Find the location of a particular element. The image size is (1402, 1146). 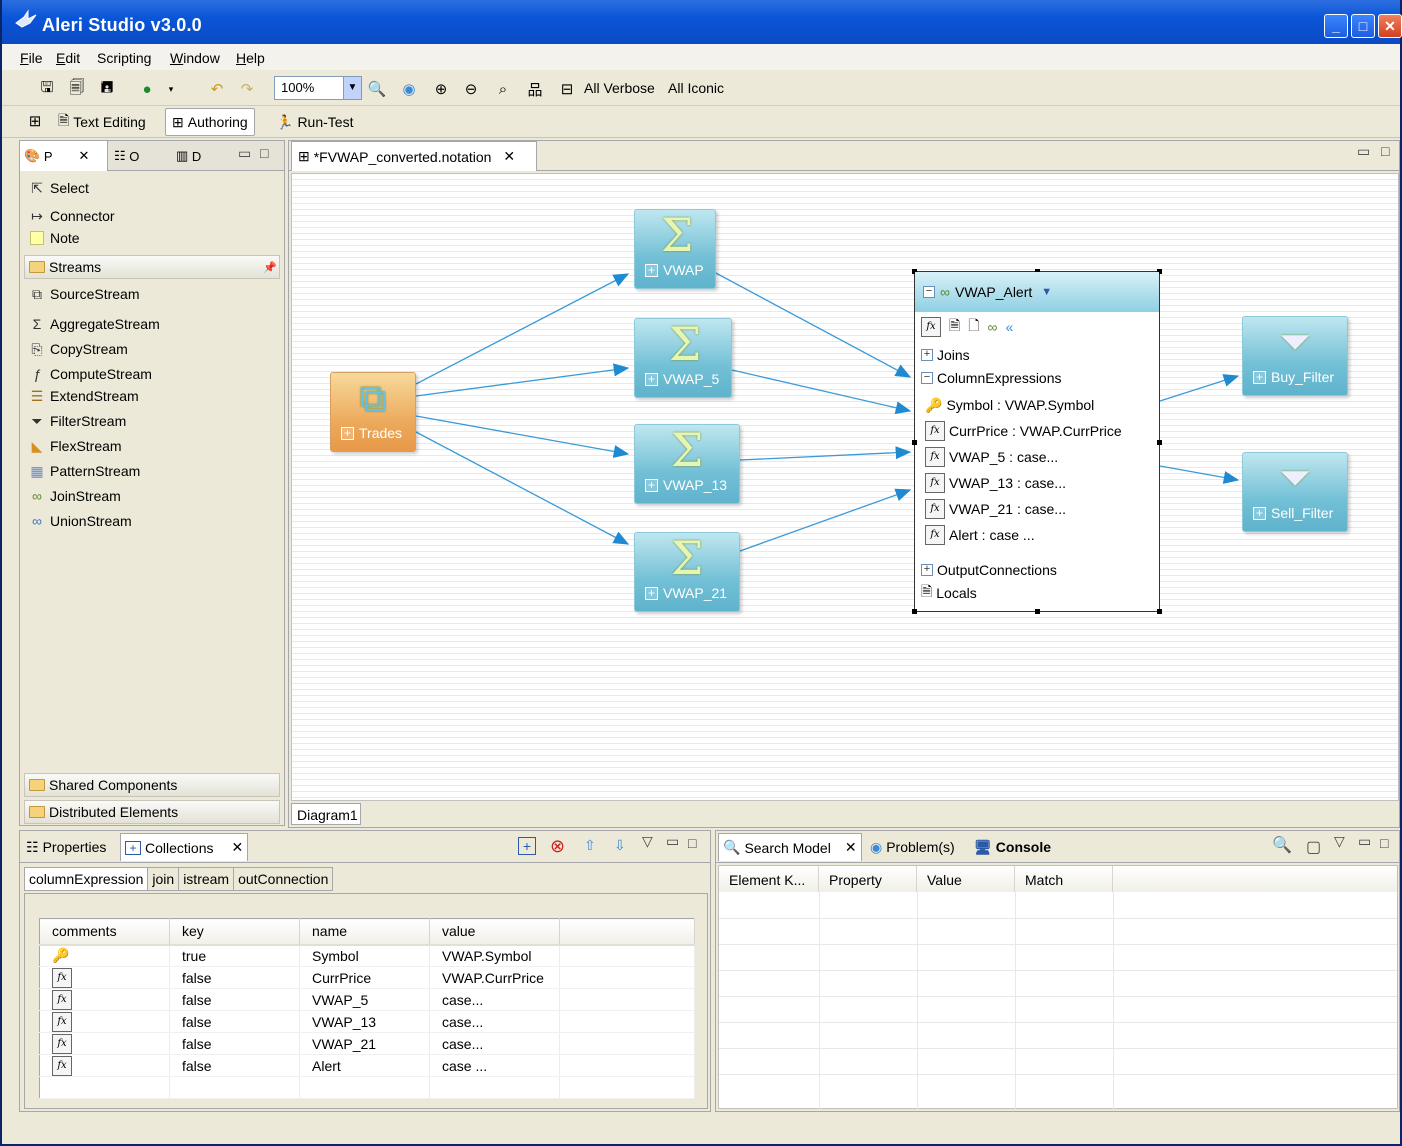

zoom-select: 100% ▼ is located at coordinates (318, 88).